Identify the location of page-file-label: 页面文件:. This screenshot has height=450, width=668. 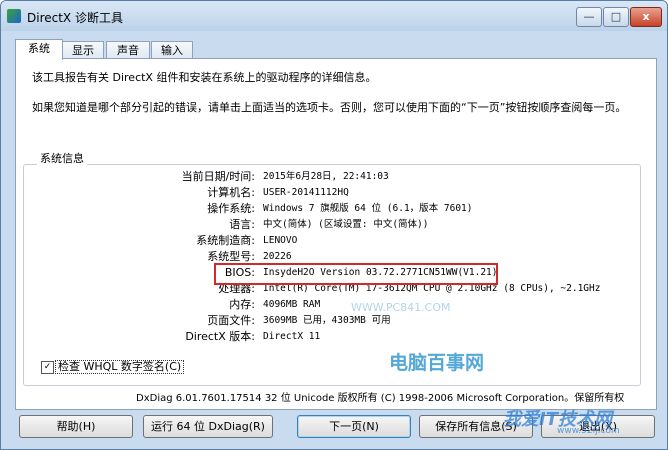
(231, 320).